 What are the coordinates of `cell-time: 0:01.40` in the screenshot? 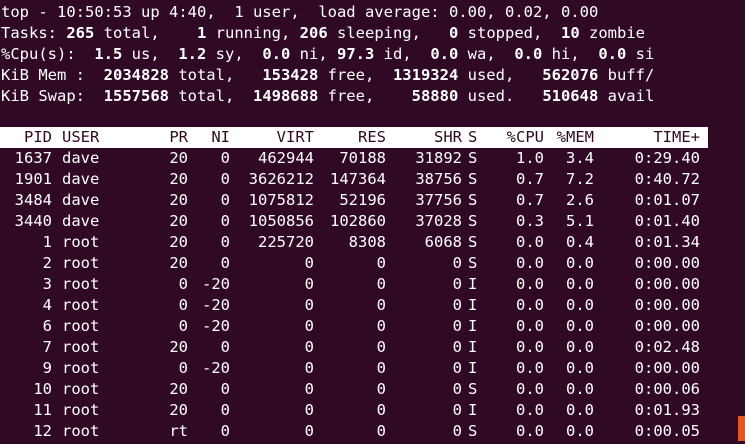 It's located at (667, 221).